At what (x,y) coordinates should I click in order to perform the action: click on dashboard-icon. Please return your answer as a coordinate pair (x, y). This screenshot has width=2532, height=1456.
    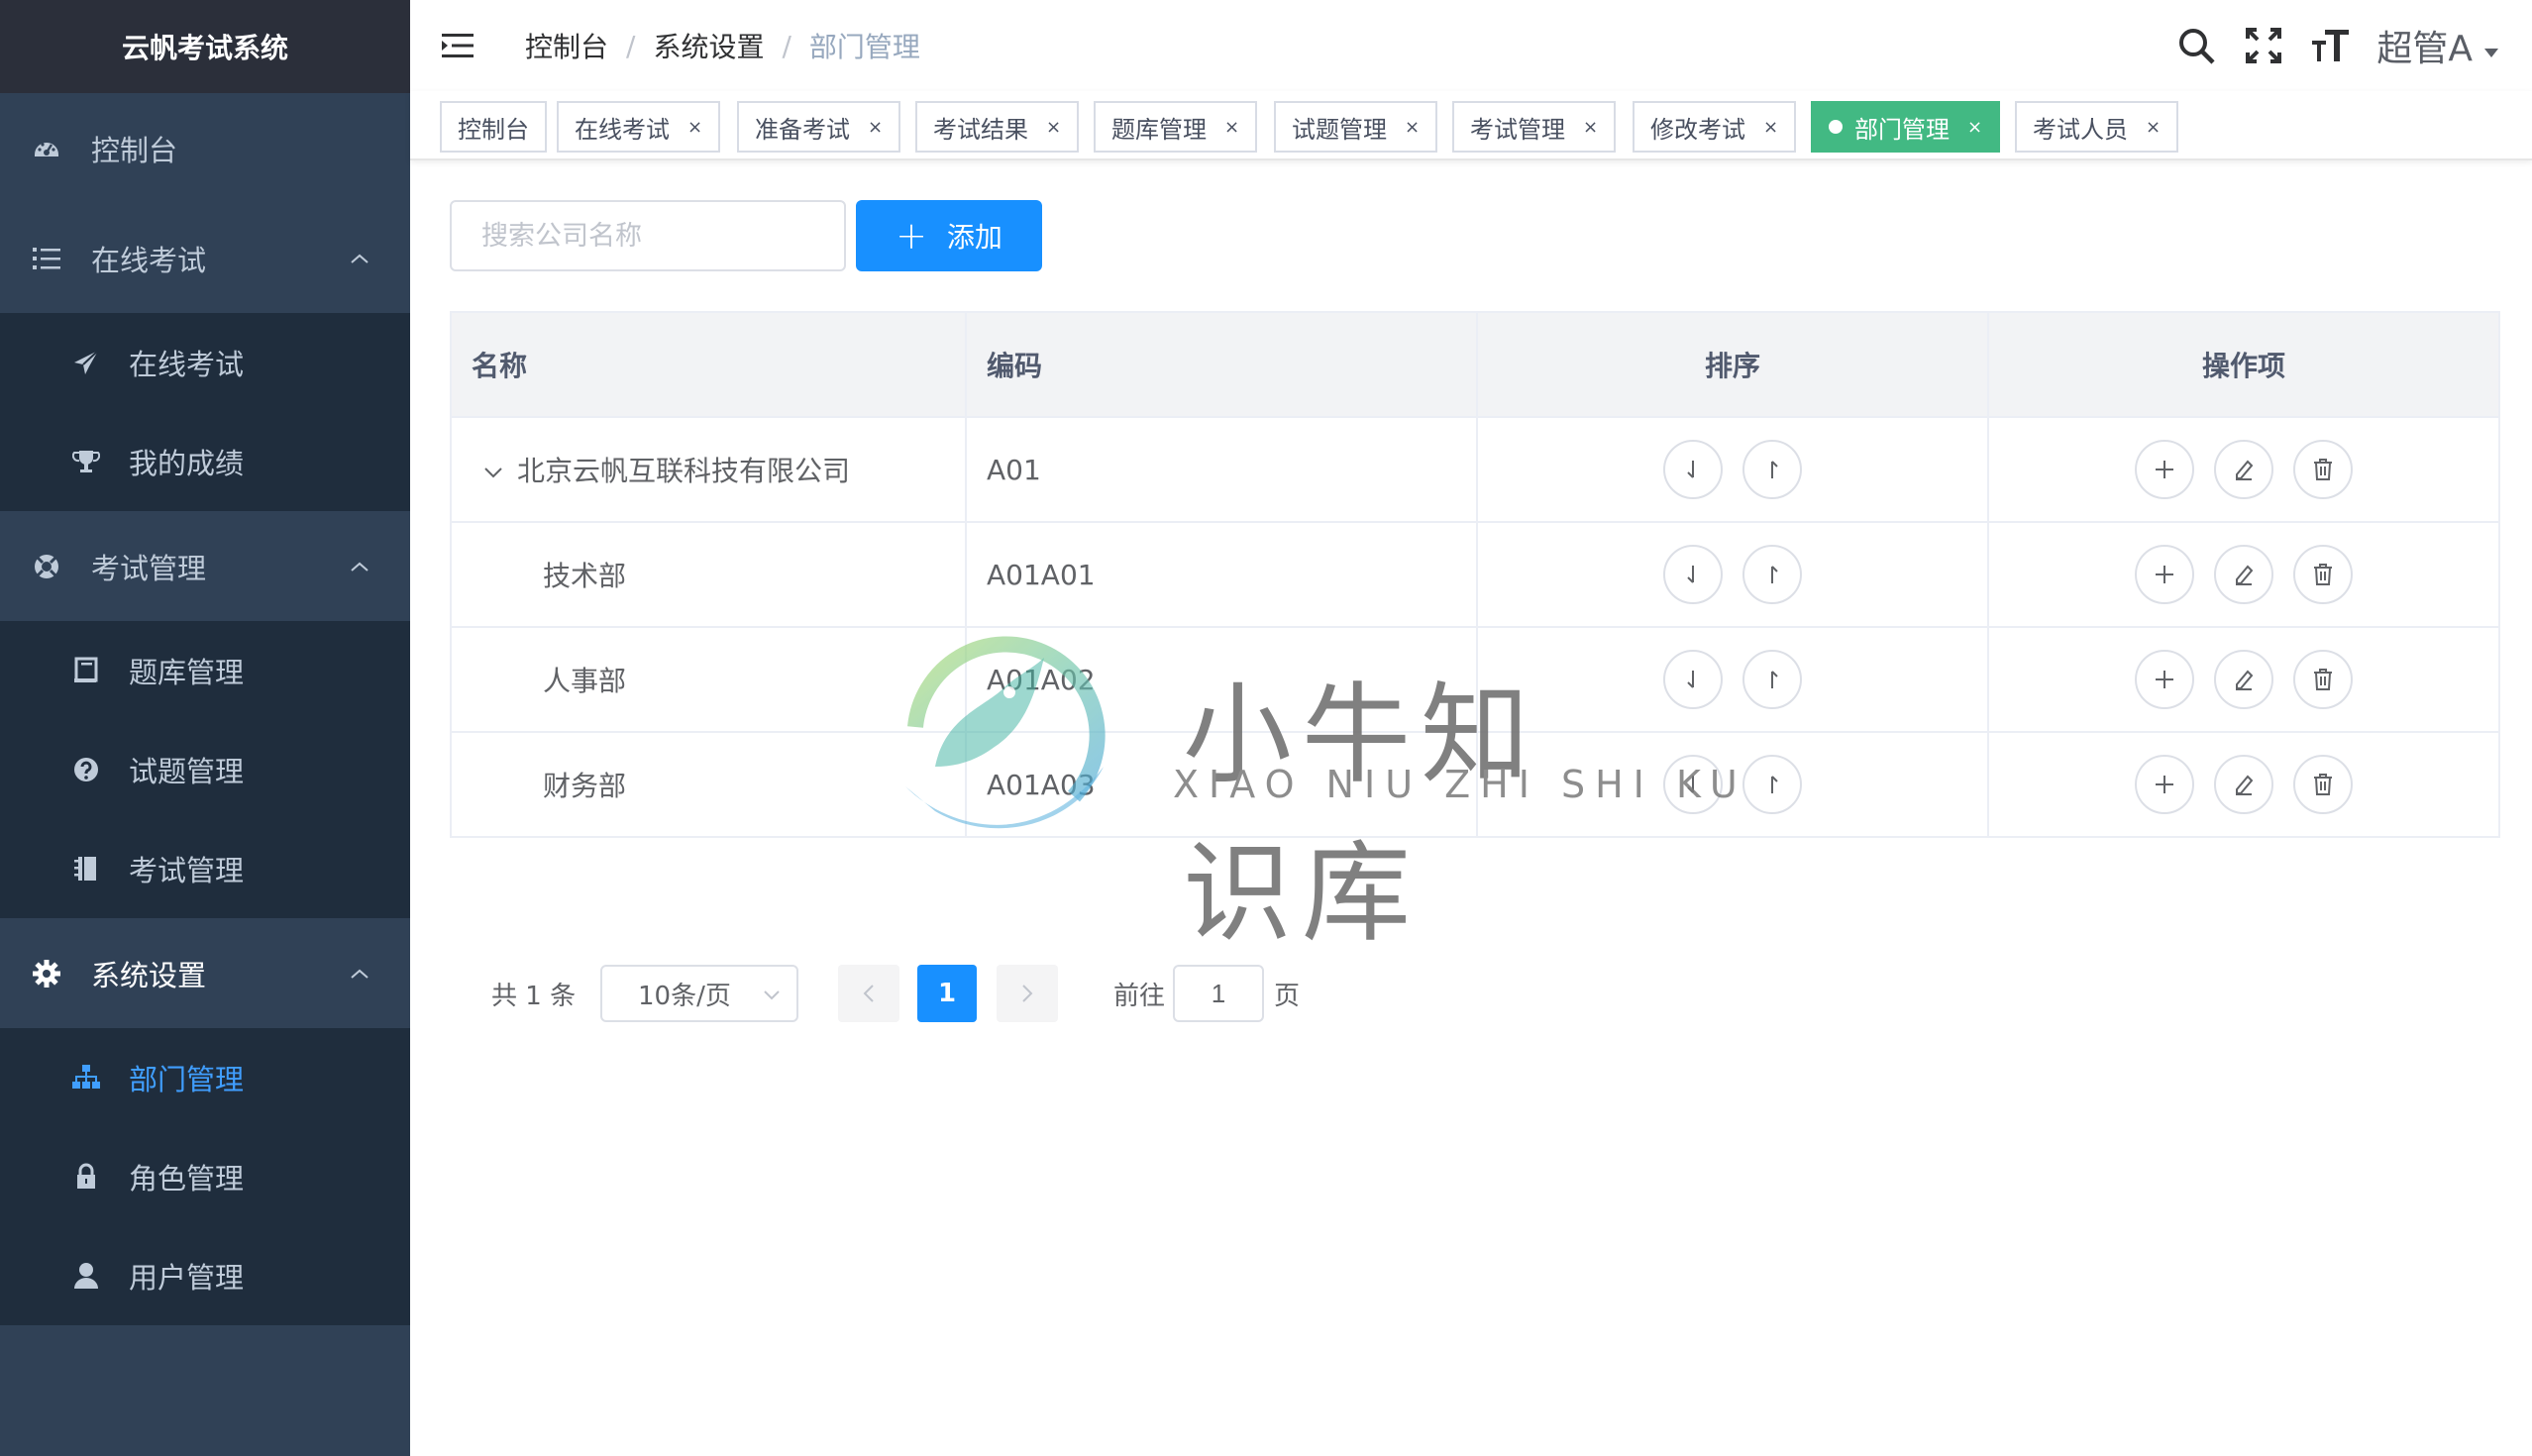
    Looking at the image, I should click on (47, 148).